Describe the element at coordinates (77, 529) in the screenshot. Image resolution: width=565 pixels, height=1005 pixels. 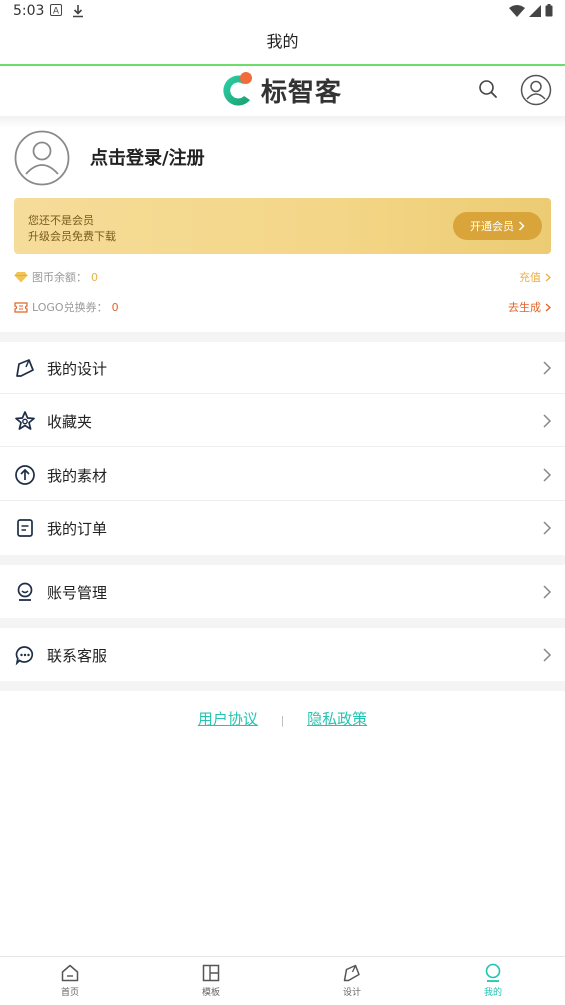
I see `menu-label: 我的订单` at that location.